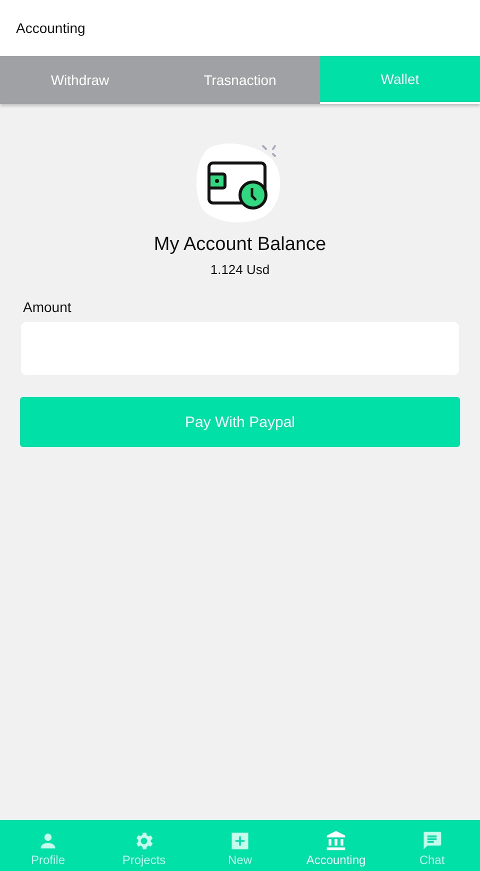 The width and height of the screenshot is (480, 871). Describe the element at coordinates (240, 422) in the screenshot. I see `pay-with-paypal-button: Pay With Paypal` at that location.